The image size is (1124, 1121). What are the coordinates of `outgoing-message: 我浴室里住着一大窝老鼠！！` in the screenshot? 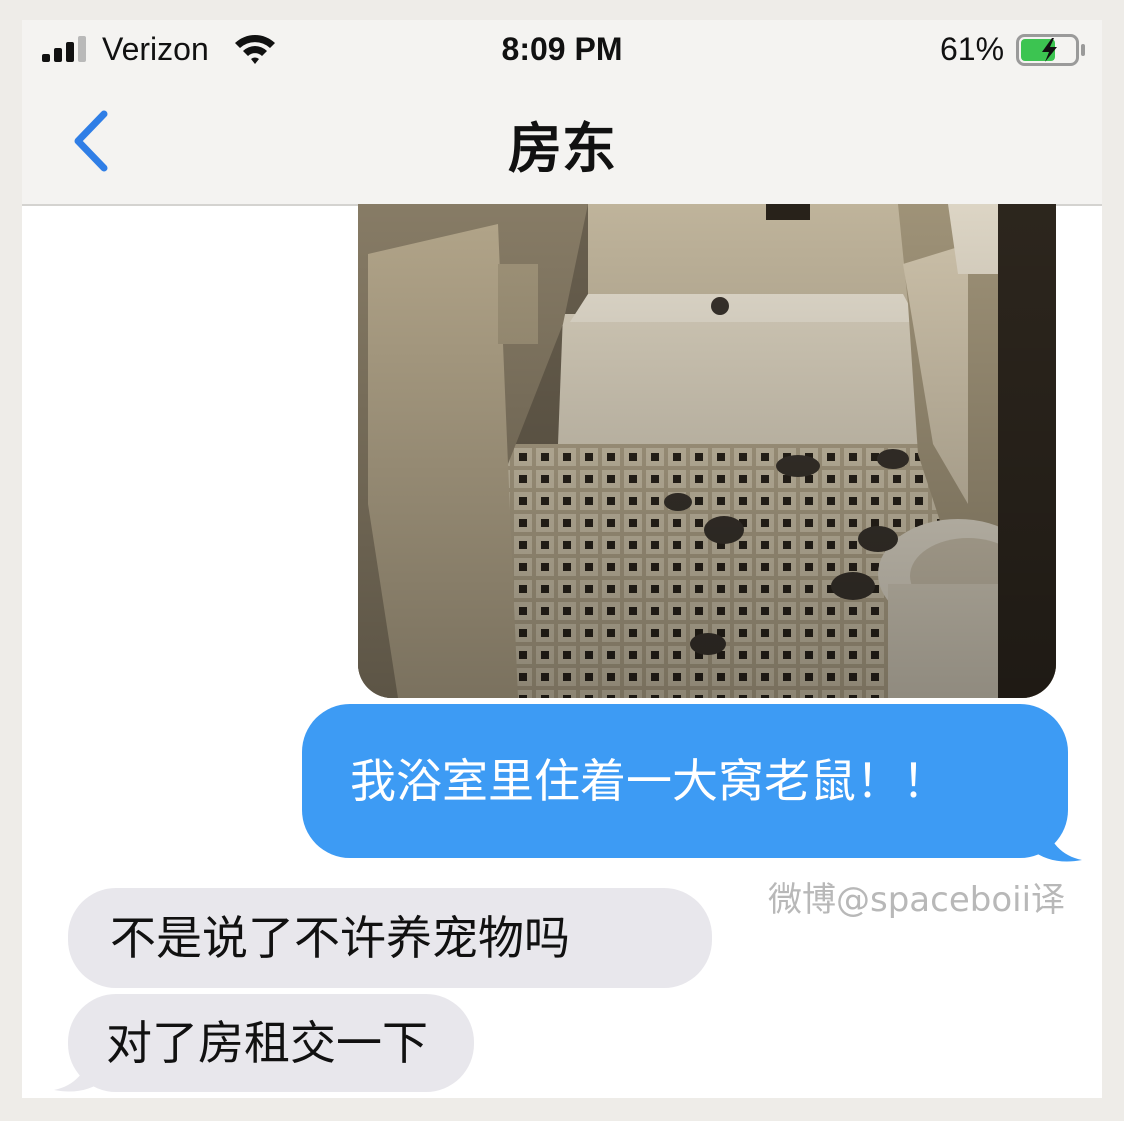 It's located at (685, 781).